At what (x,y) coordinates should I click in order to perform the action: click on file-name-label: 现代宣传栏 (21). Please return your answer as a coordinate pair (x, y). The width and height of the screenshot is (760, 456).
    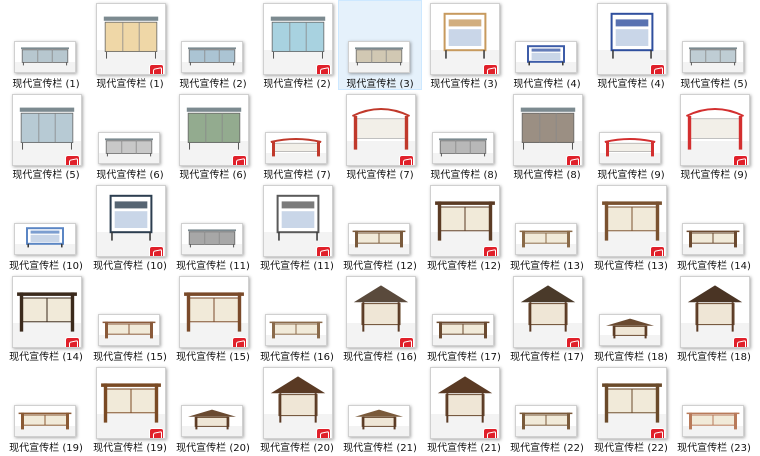
    Looking at the image, I should click on (380, 448).